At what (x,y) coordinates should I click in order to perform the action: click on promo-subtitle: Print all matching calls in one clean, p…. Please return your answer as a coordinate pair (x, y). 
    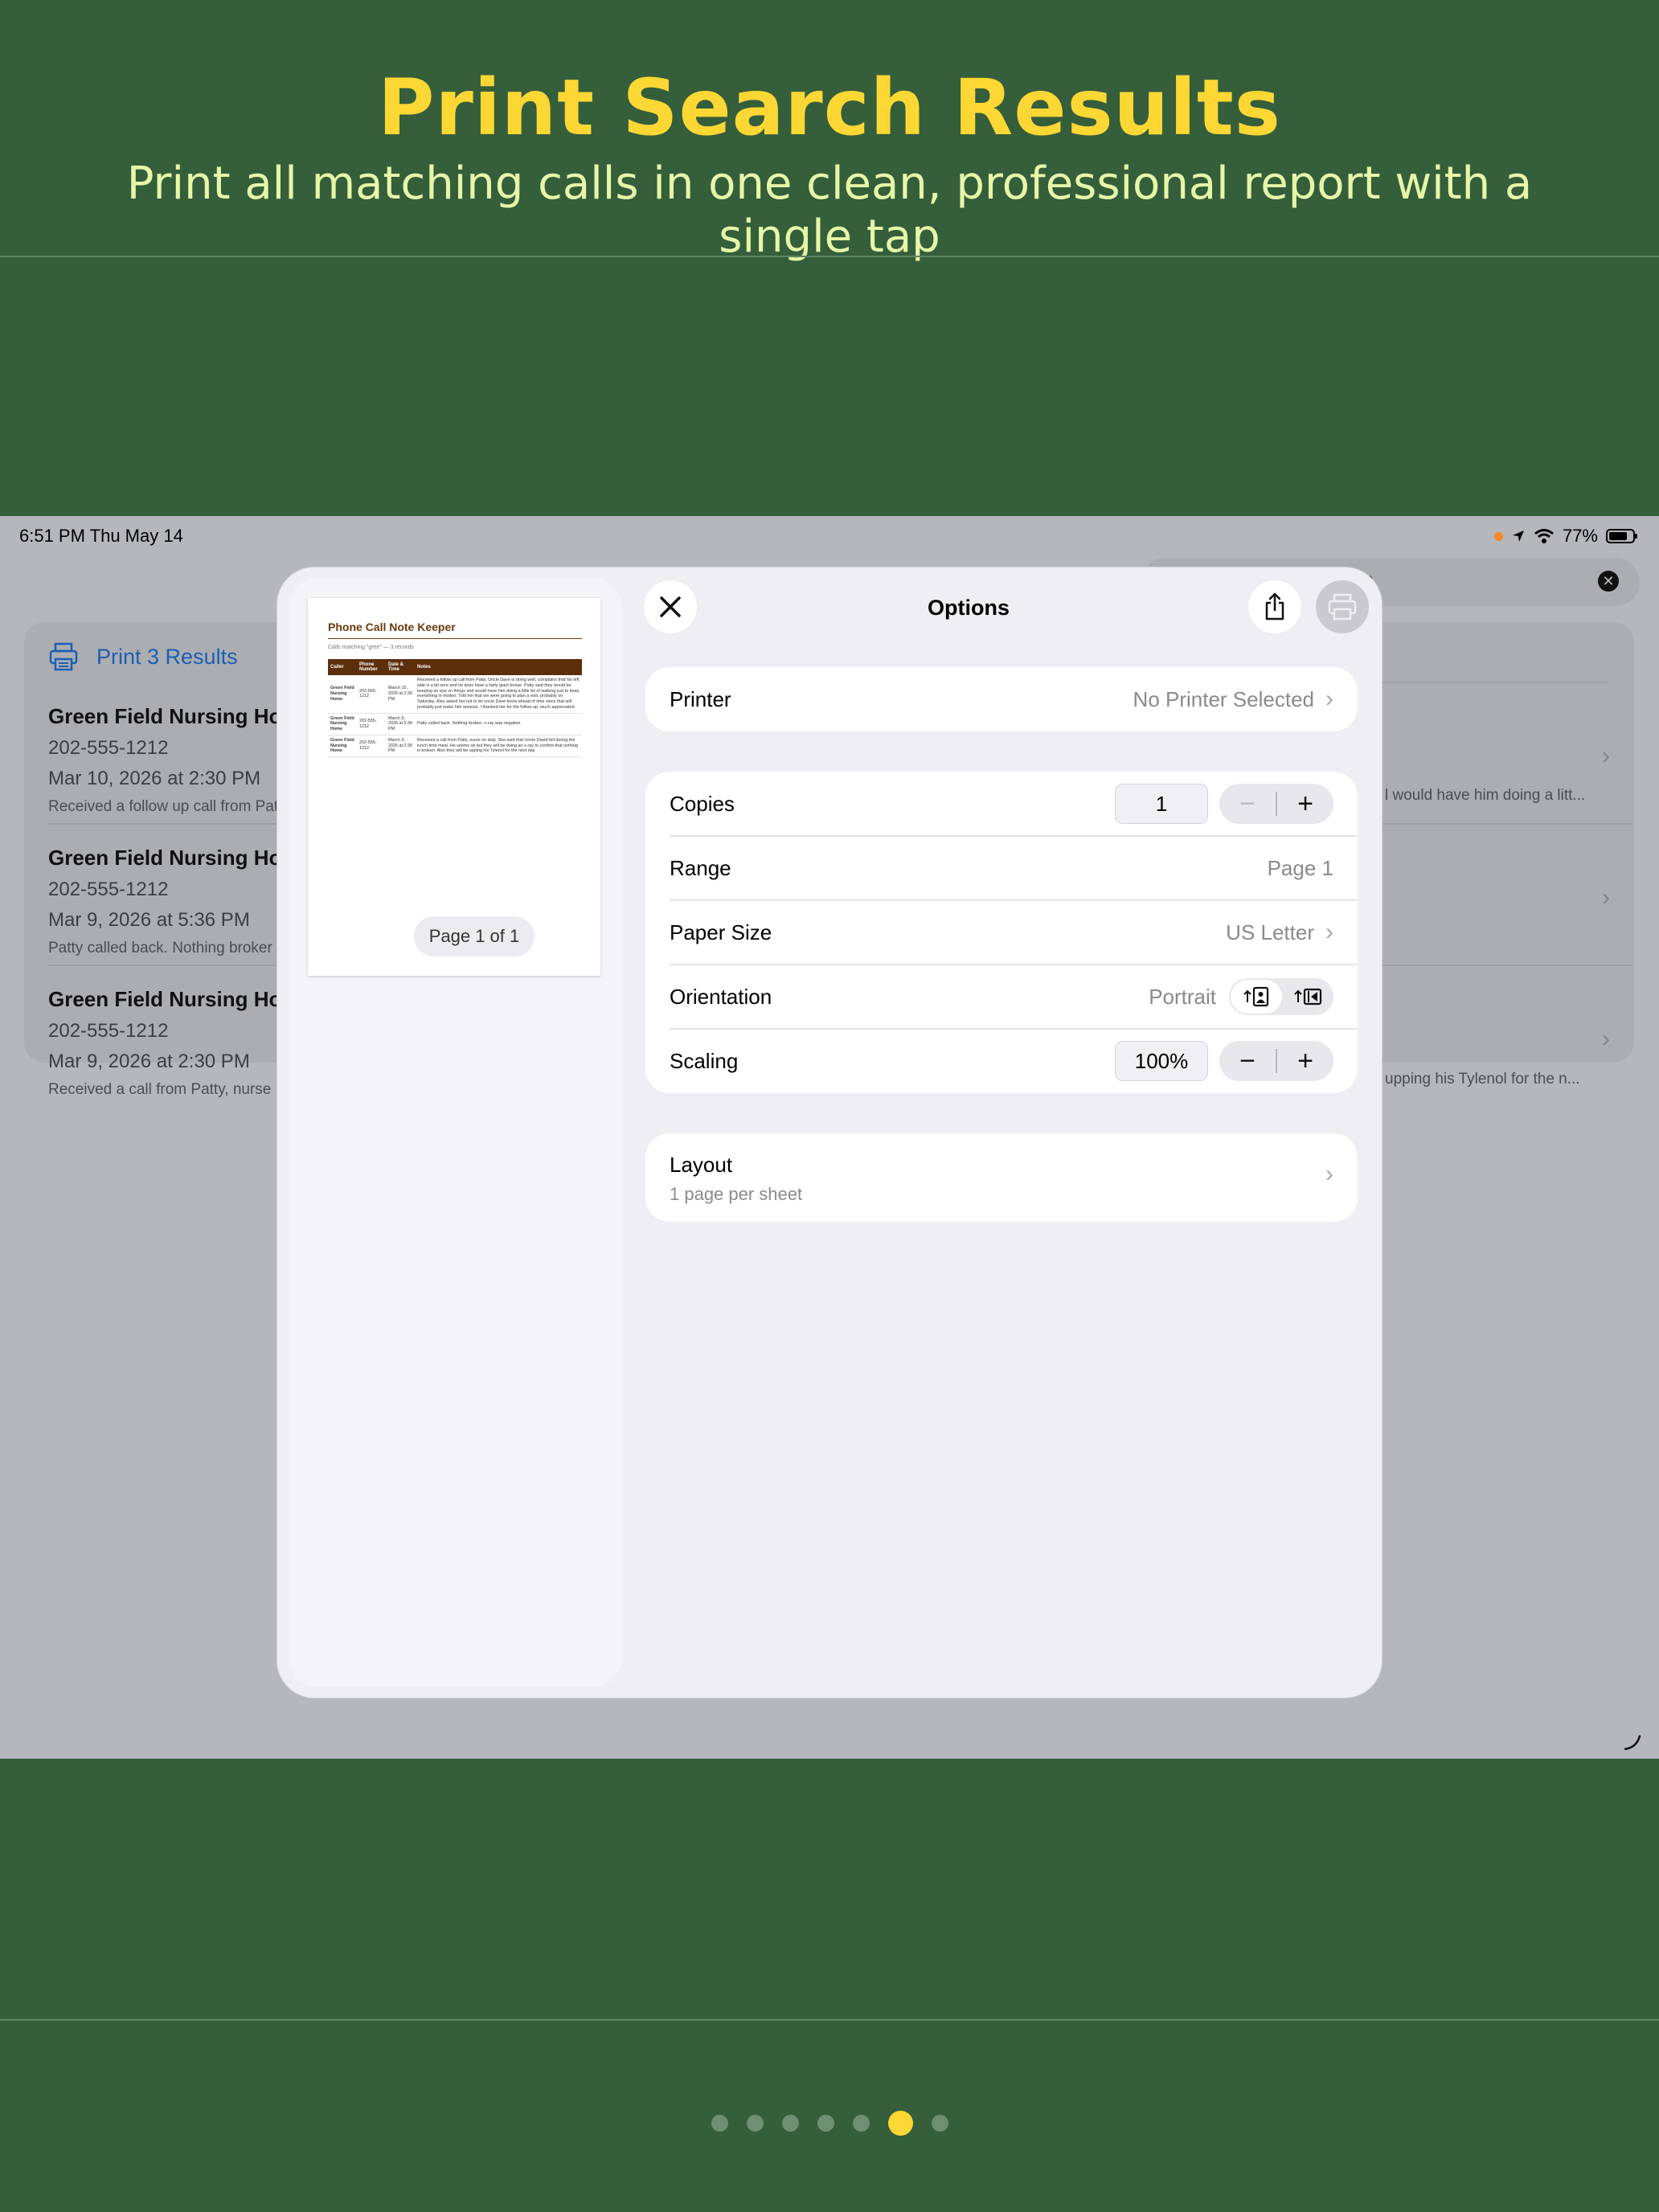
    Looking at the image, I should click on (829, 211).